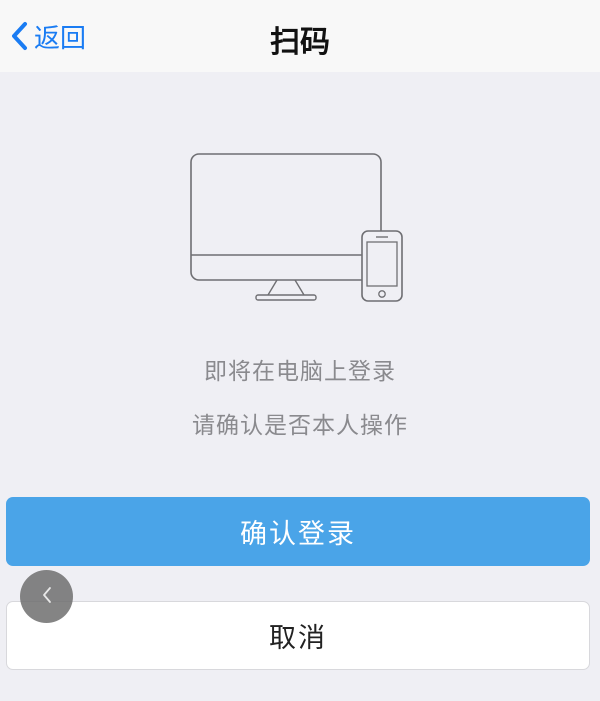 The width and height of the screenshot is (600, 701). I want to click on chevron-left-icon, so click(47, 597).